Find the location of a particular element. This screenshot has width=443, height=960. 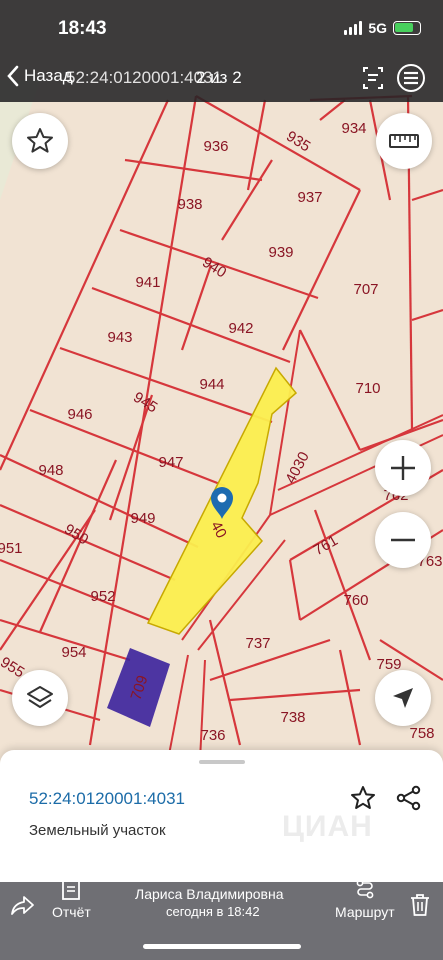

message-time: сегодня в 18:42 is located at coordinates (213, 911).